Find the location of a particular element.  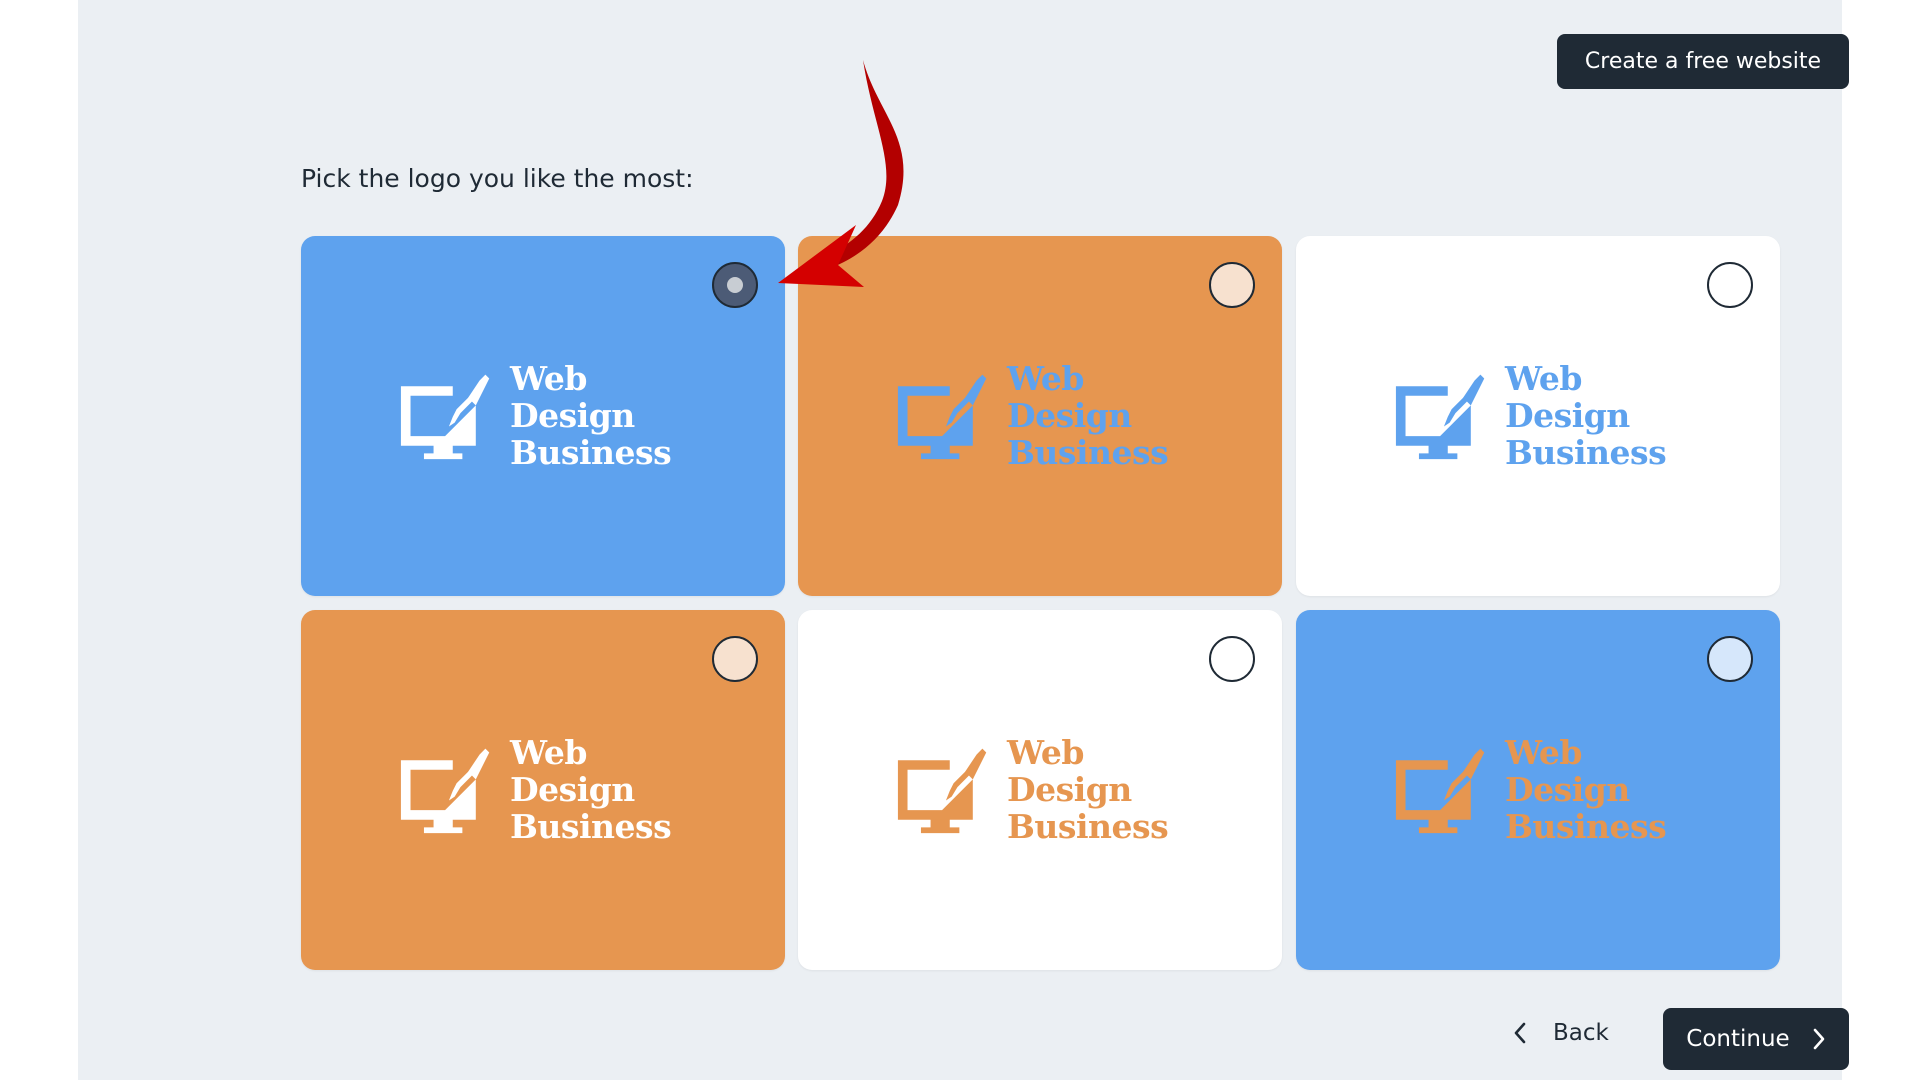

continue-button: Continue is located at coordinates (1756, 1039).